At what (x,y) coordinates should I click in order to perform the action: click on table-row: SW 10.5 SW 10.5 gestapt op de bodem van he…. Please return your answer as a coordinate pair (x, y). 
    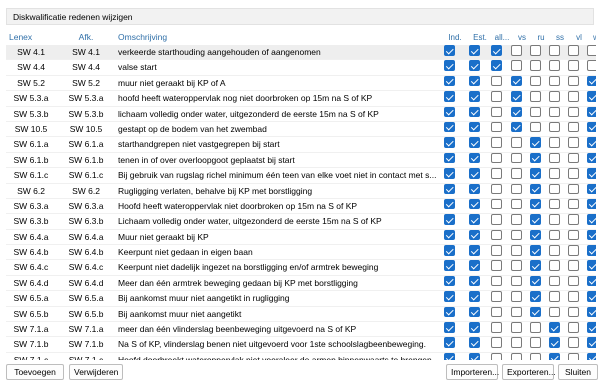
    Looking at the image, I should click on (301, 129).